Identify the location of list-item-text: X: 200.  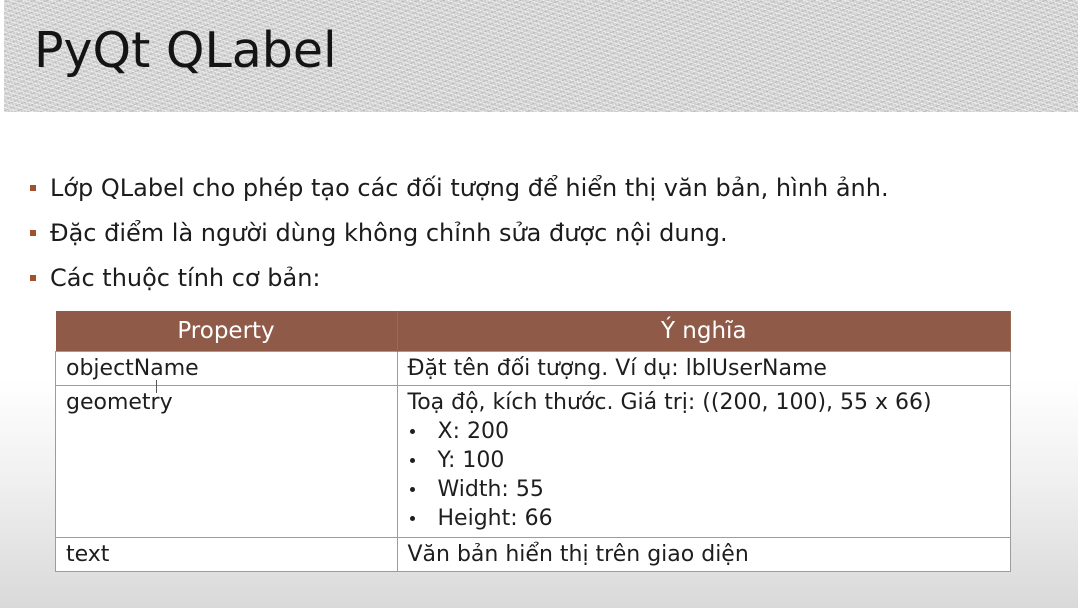
(473, 431).